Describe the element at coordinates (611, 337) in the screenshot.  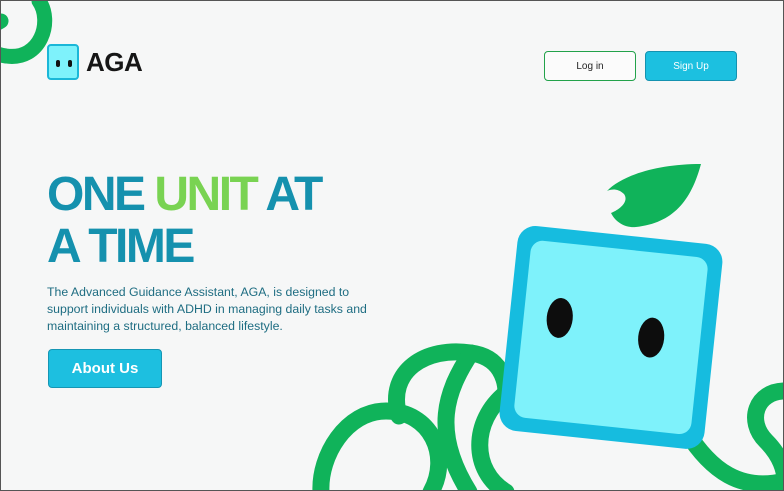
I see `mascot-robot` at that location.